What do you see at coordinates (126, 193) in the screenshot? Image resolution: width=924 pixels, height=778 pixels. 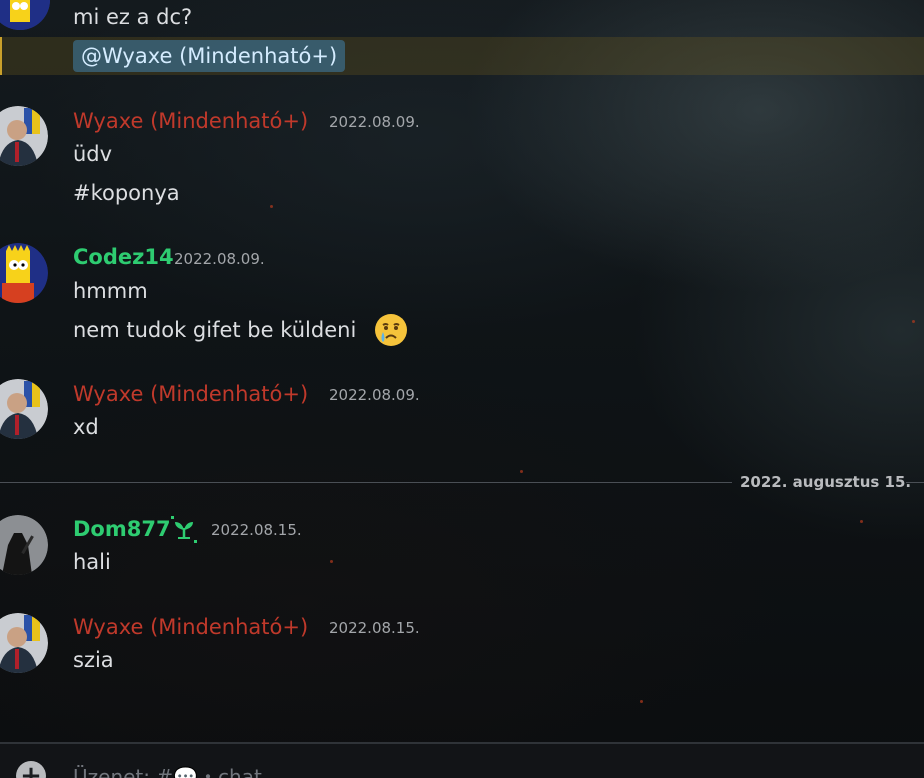 I see `message-text: #koponya` at bounding box center [126, 193].